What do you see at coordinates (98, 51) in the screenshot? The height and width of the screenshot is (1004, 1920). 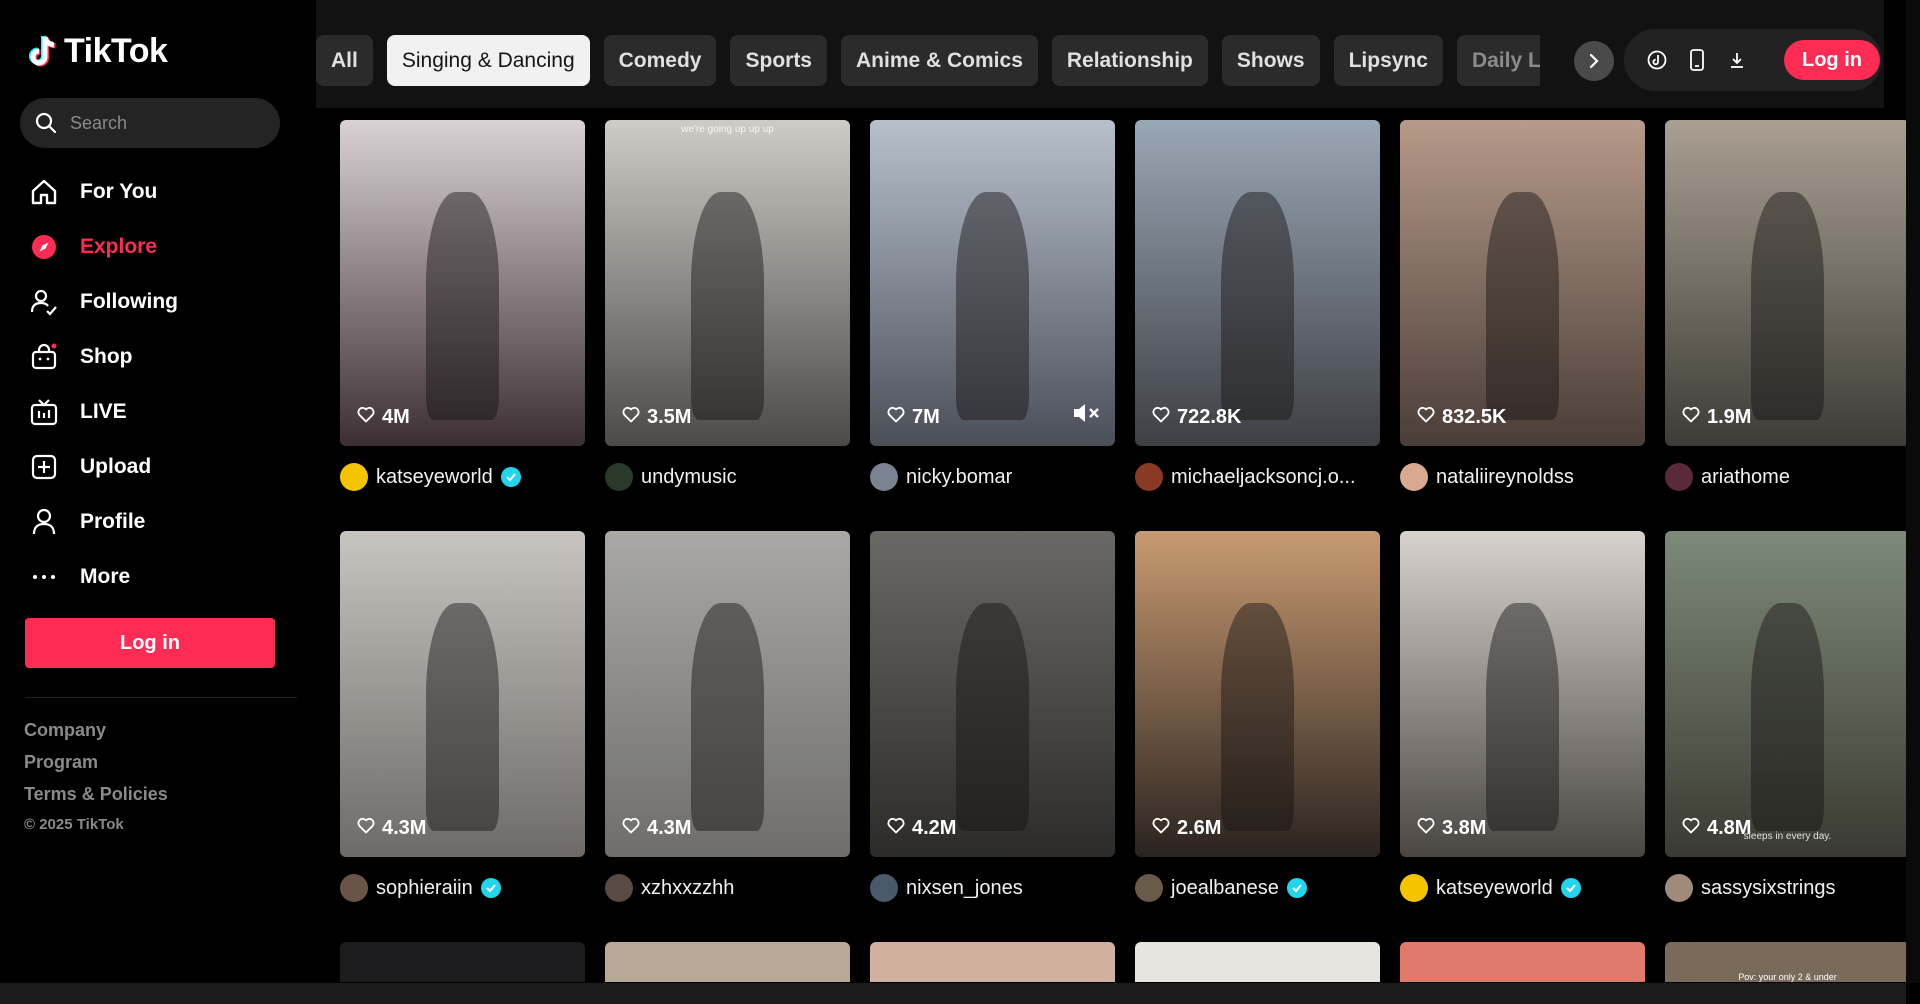 I see `tiktok-logo: TikTok` at bounding box center [98, 51].